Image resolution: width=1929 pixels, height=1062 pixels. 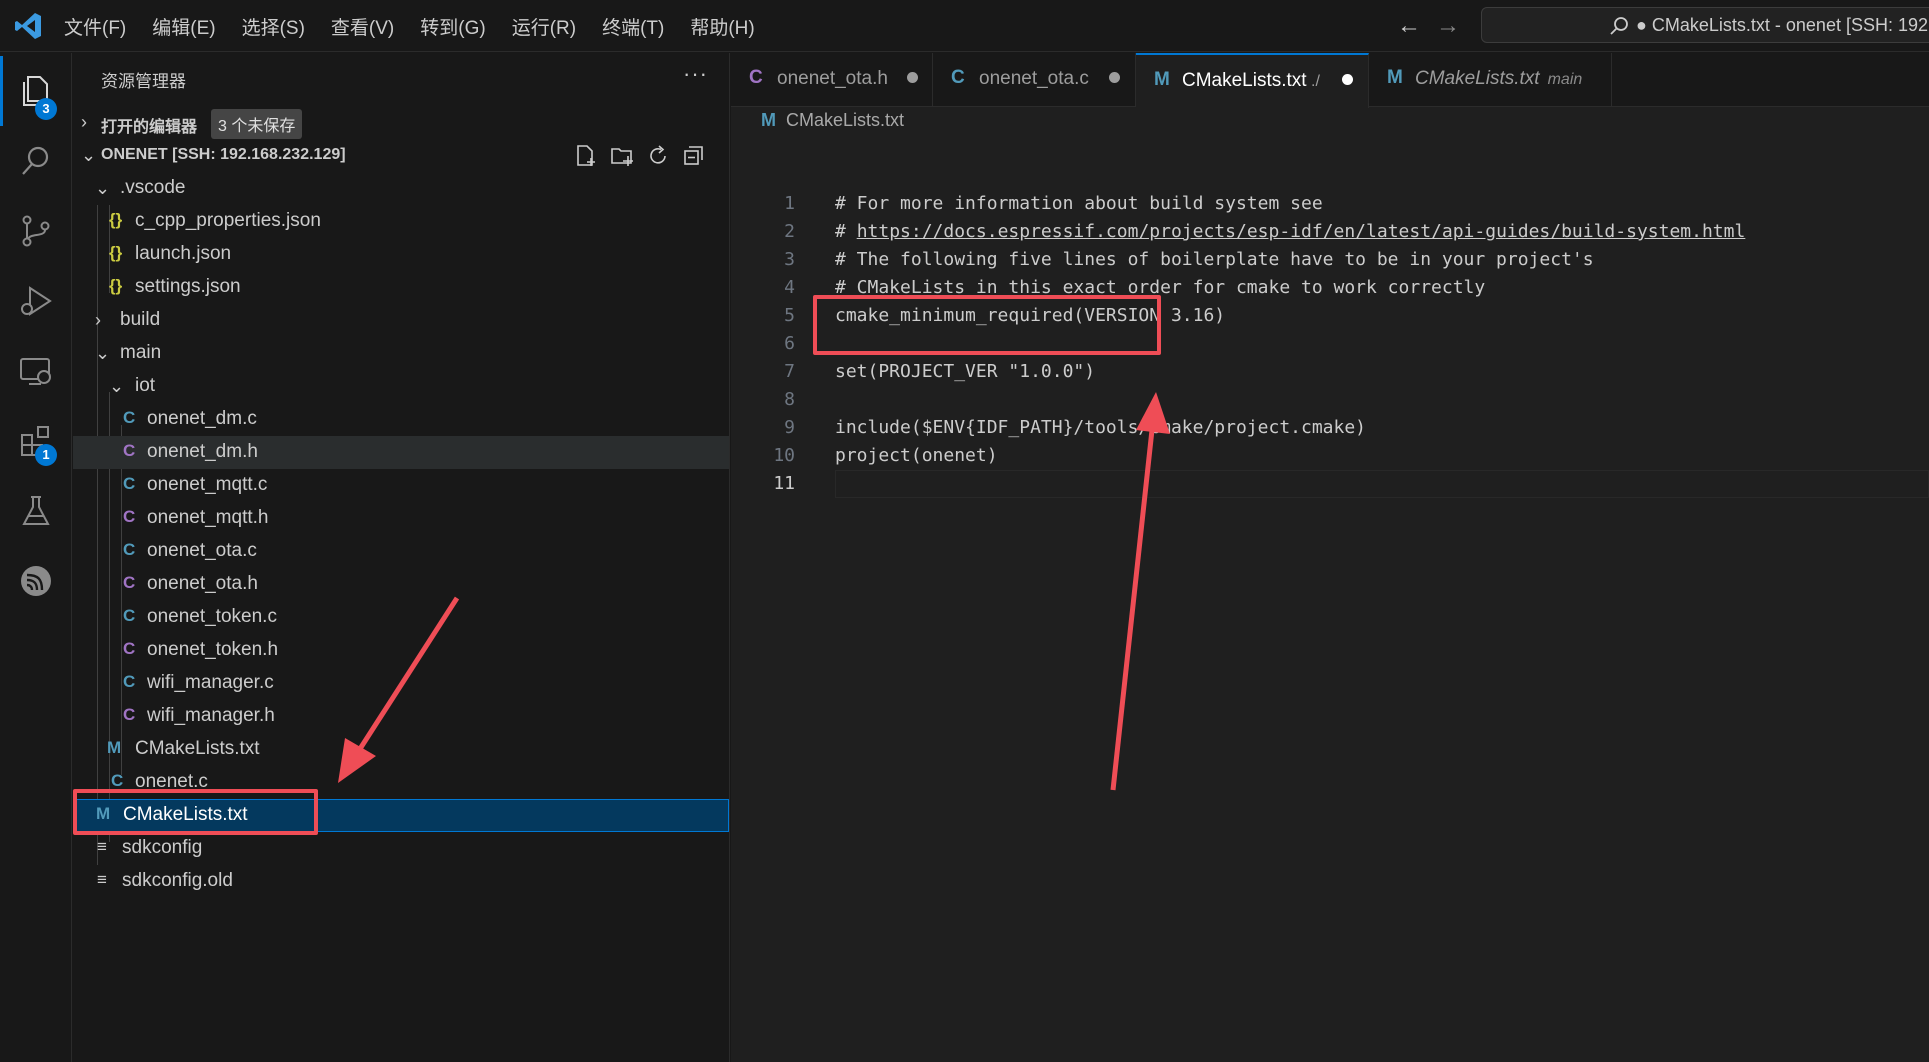 What do you see at coordinates (622, 156) in the screenshot?
I see `new-folder-icon` at bounding box center [622, 156].